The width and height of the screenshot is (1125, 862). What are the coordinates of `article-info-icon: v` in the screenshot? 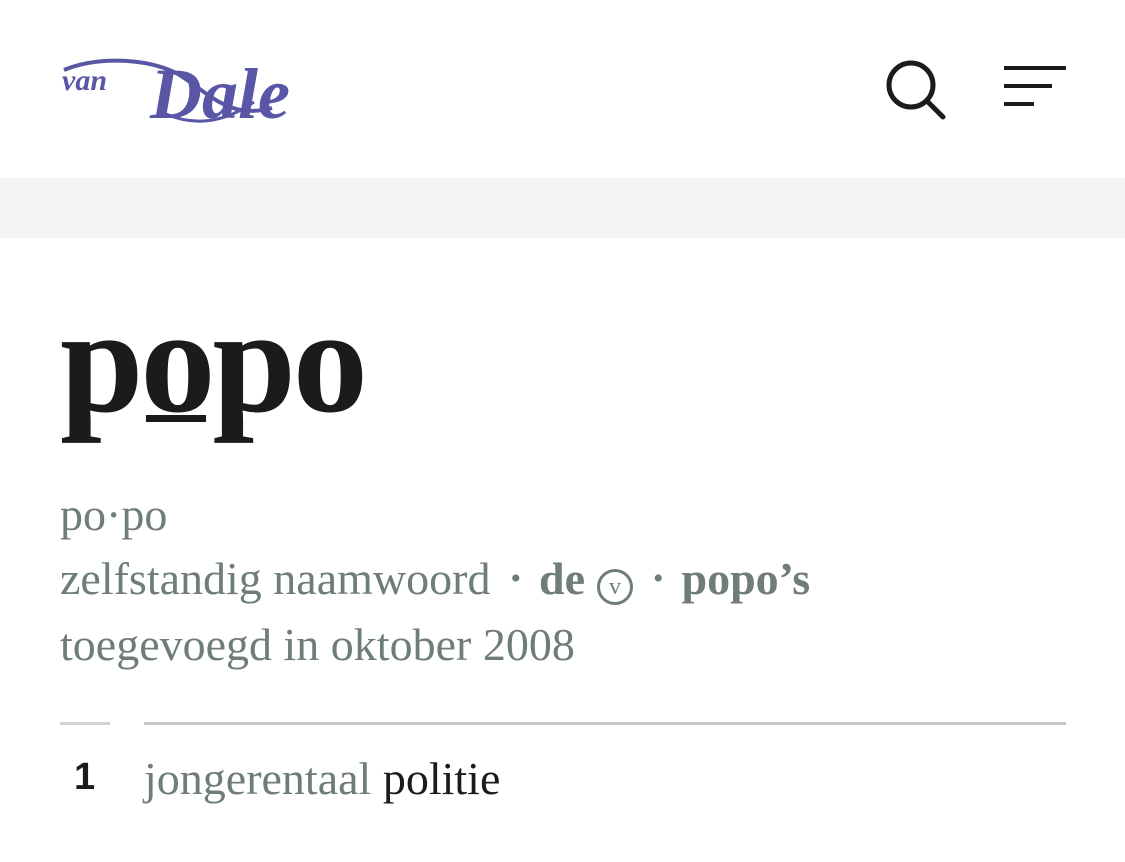 It's located at (614, 587).